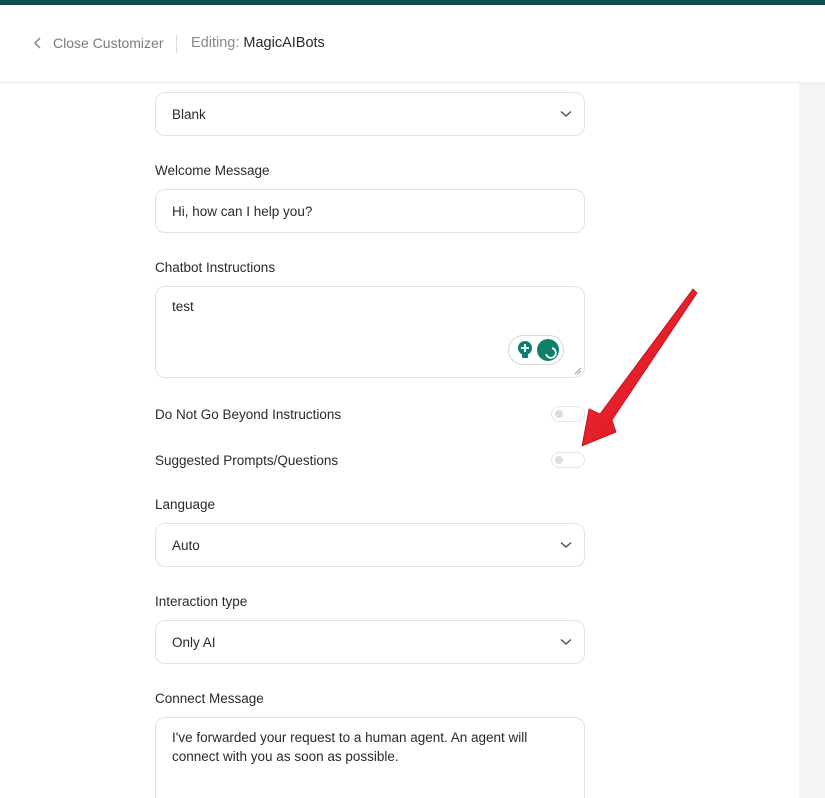  I want to click on lightbulb-icon, so click(524, 350).